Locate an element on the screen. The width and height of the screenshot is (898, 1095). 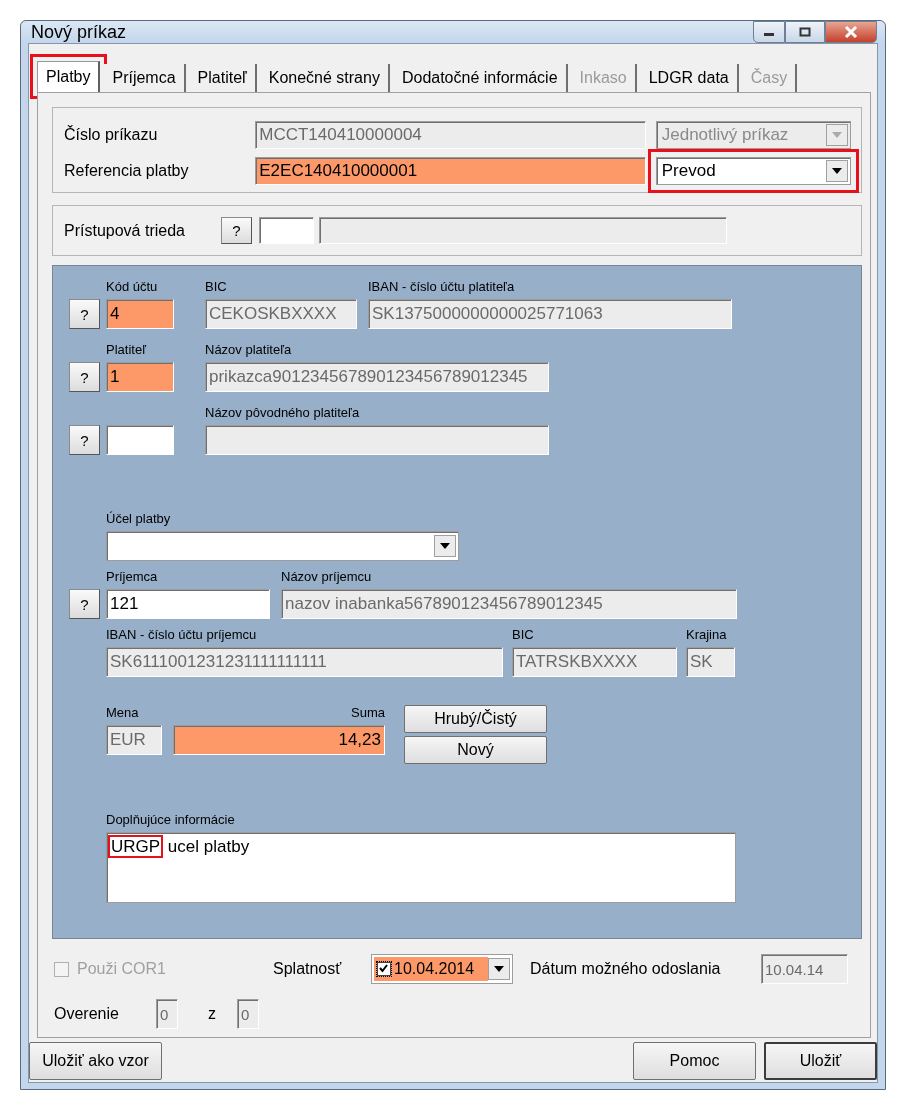
input-field: 4 is located at coordinates (140, 314).